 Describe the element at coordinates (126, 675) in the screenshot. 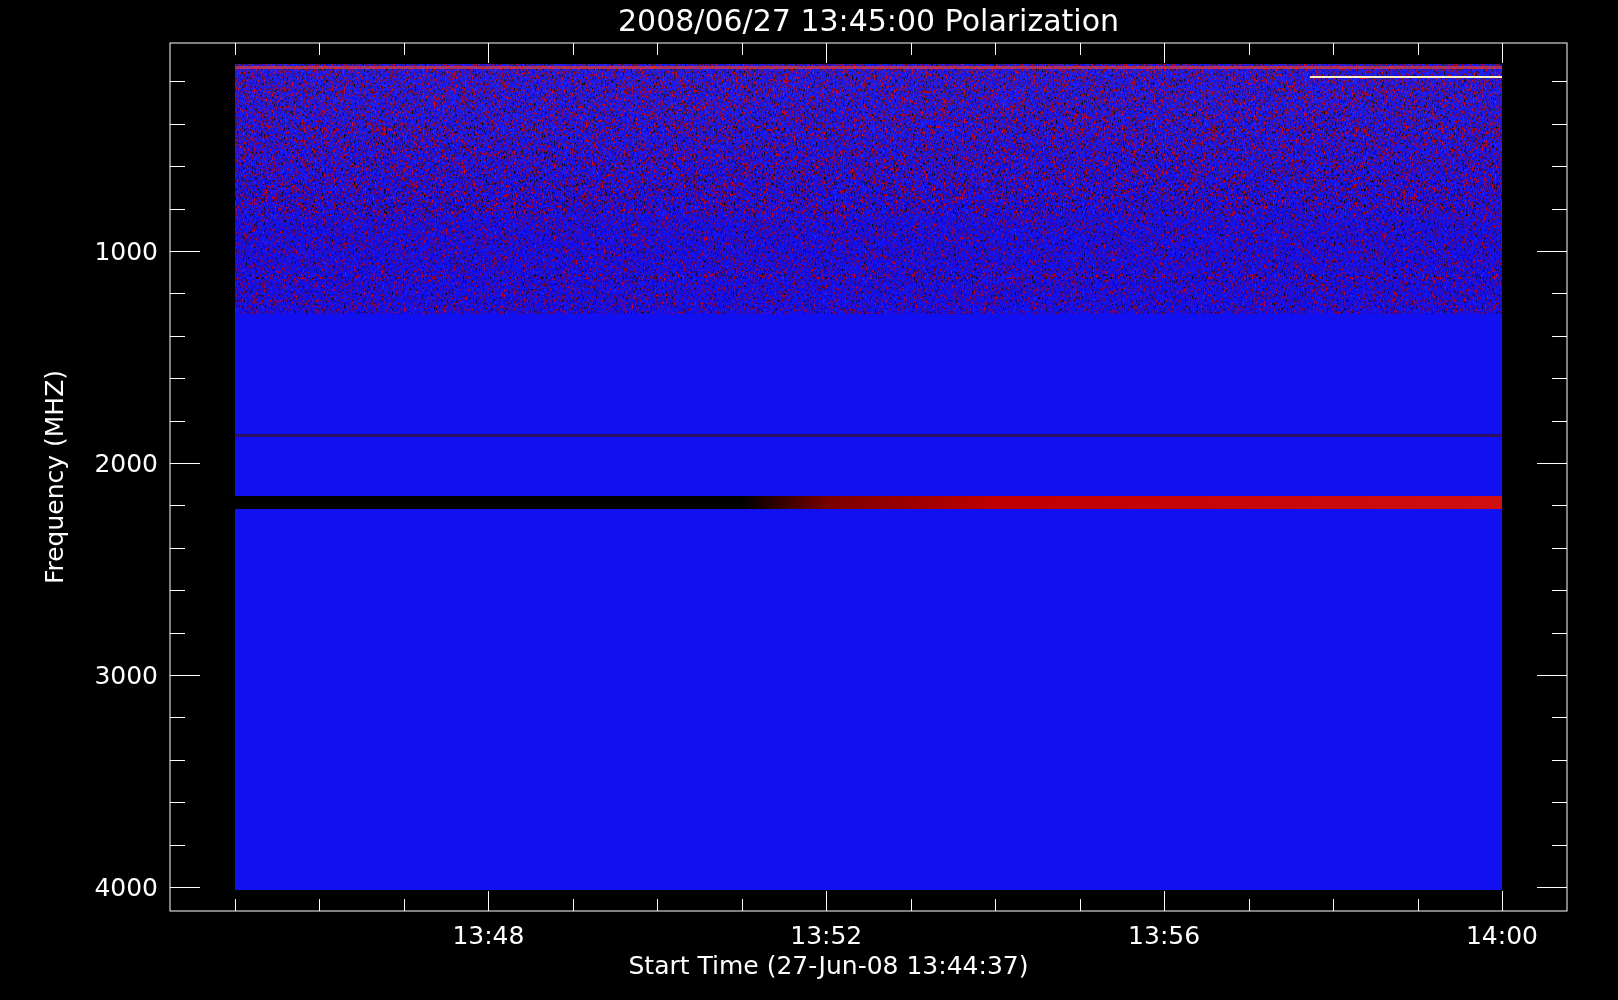

I see `y-tick-label: 3000` at that location.